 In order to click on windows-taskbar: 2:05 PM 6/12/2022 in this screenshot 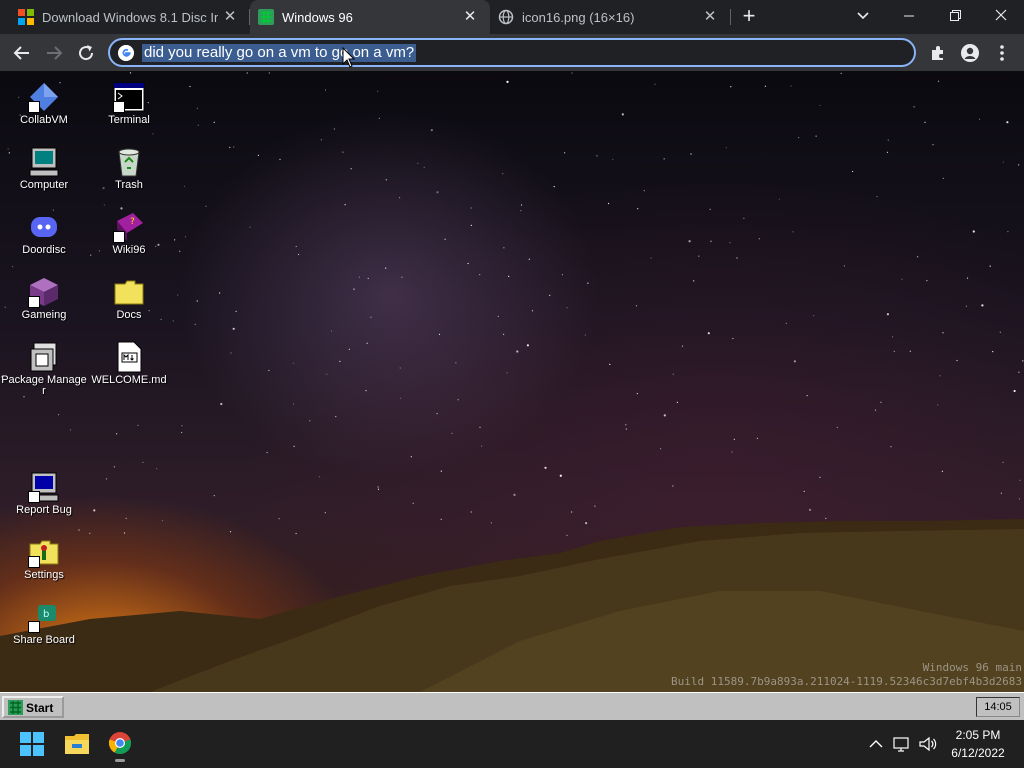, I will do `click(512, 744)`.